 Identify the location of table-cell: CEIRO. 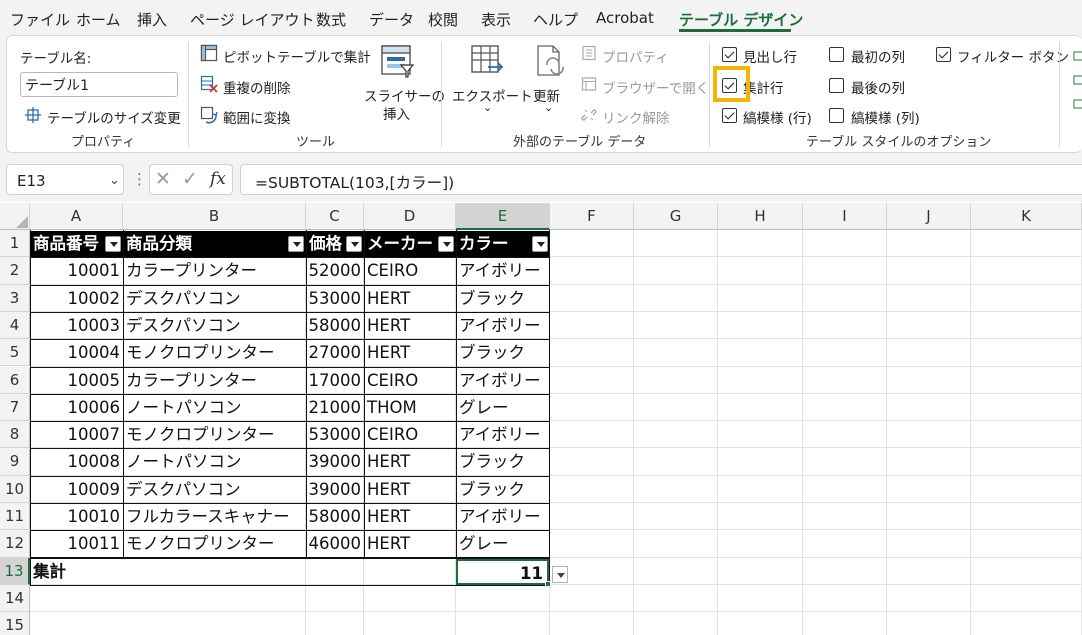
(410, 434).